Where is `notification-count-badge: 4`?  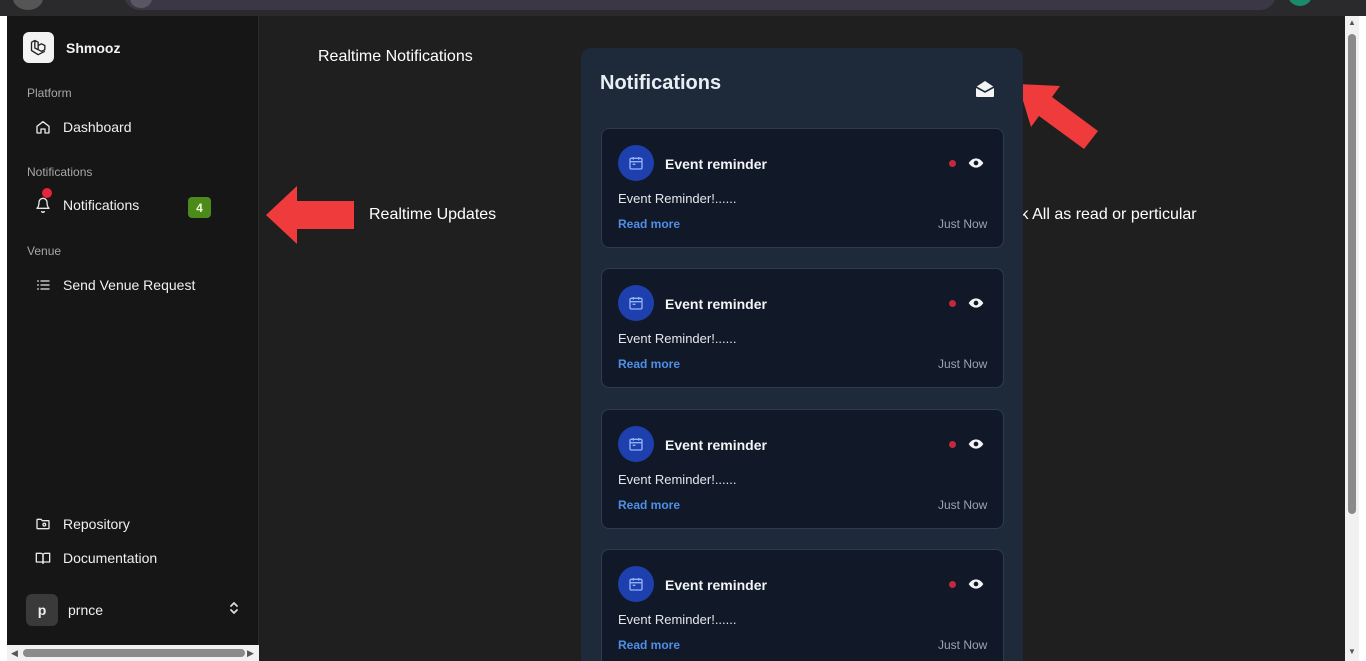
notification-count-badge: 4 is located at coordinates (199, 207).